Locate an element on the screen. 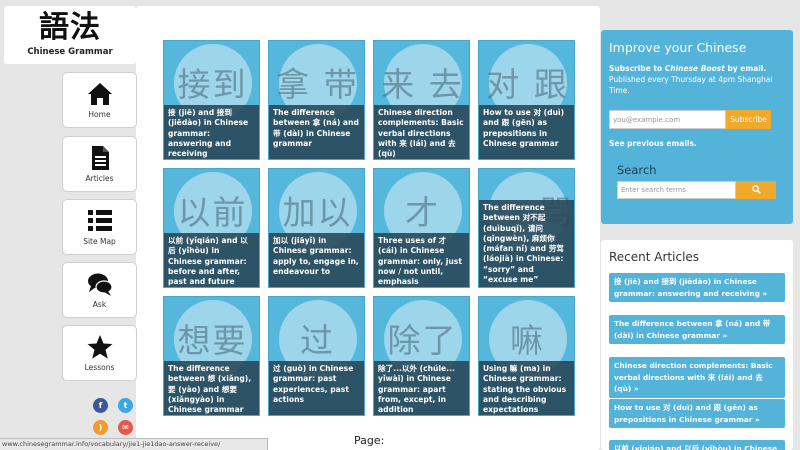  speech-bubbles-icon is located at coordinates (100, 284).